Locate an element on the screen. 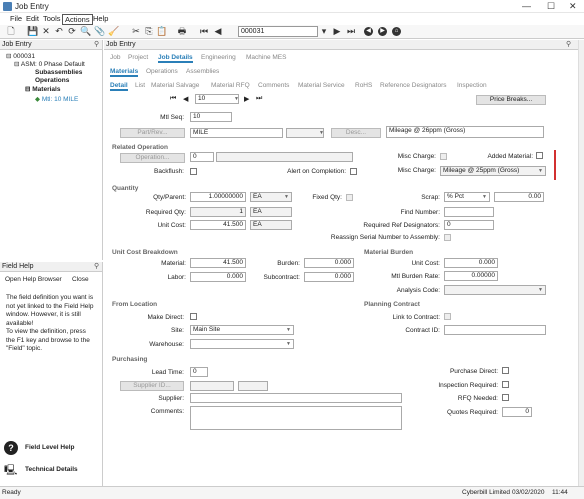  technical-details-button: 🖳 Technical Details is located at coordinates (52, 470).